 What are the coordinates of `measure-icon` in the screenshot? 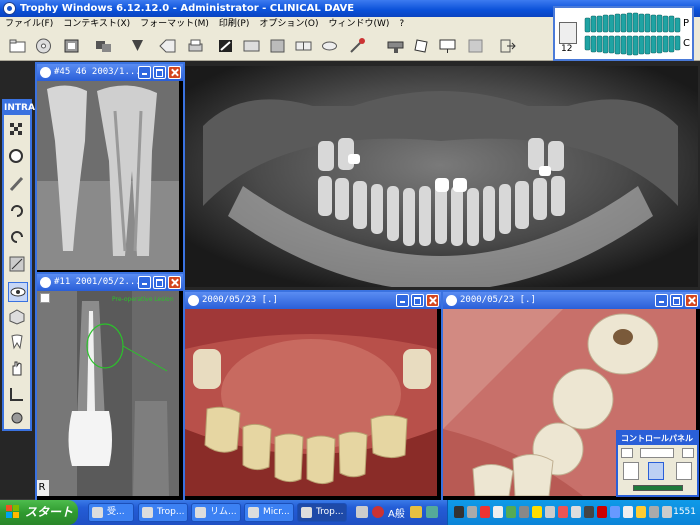 It's located at (17, 264).